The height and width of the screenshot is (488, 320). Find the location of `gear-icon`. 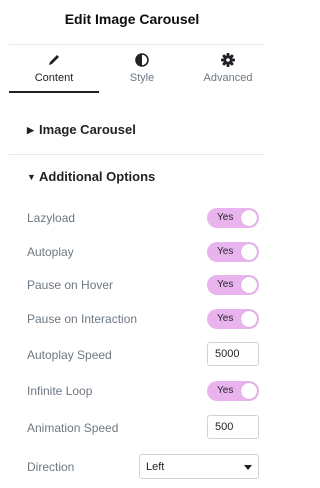

gear-icon is located at coordinates (228, 60).